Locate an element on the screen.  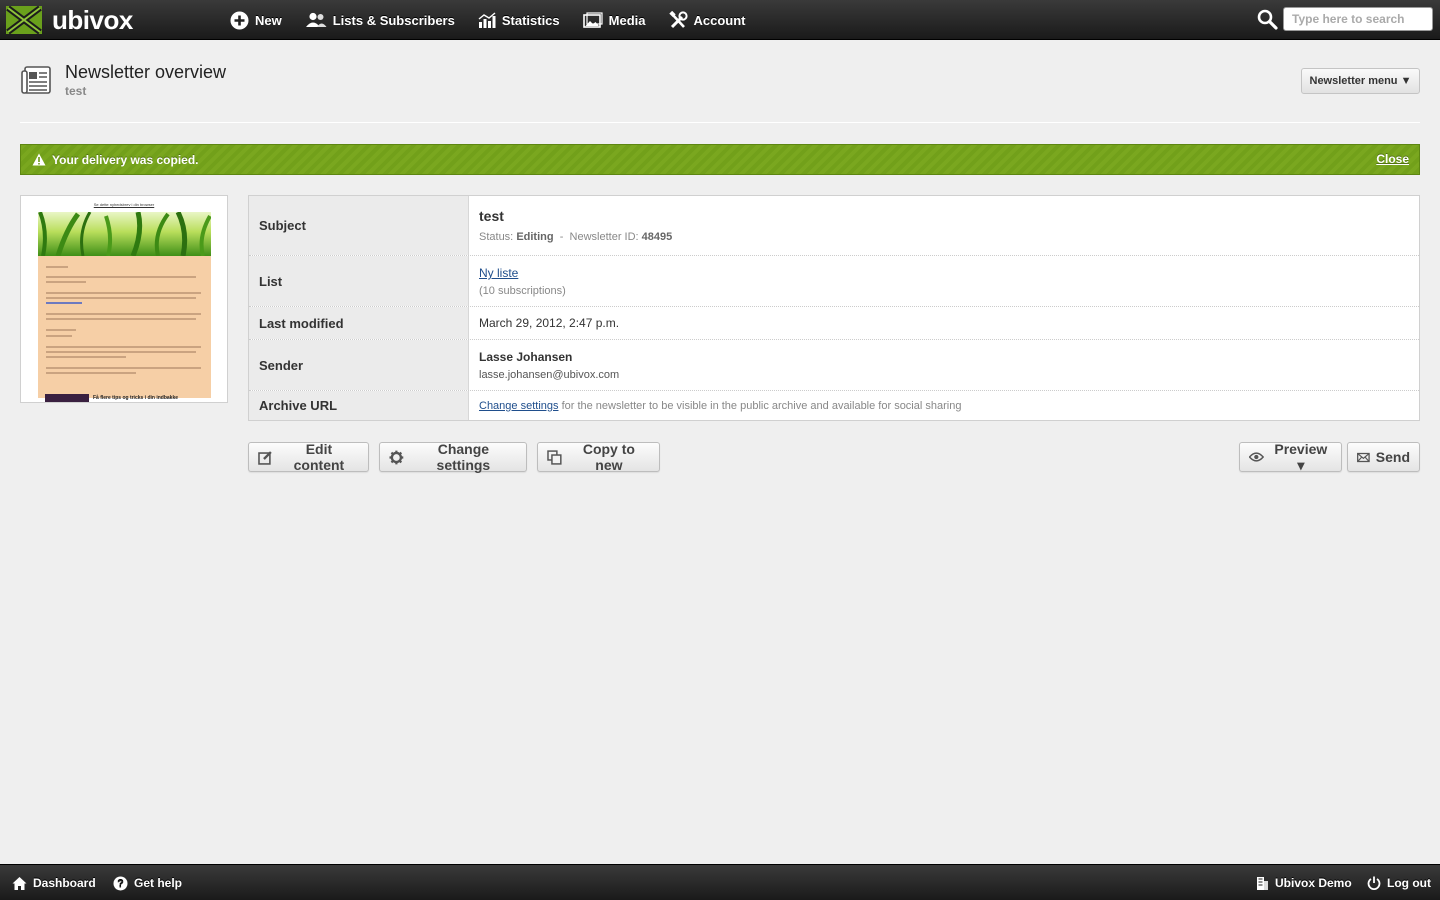
nav-media: Media is located at coordinates (614, 20).